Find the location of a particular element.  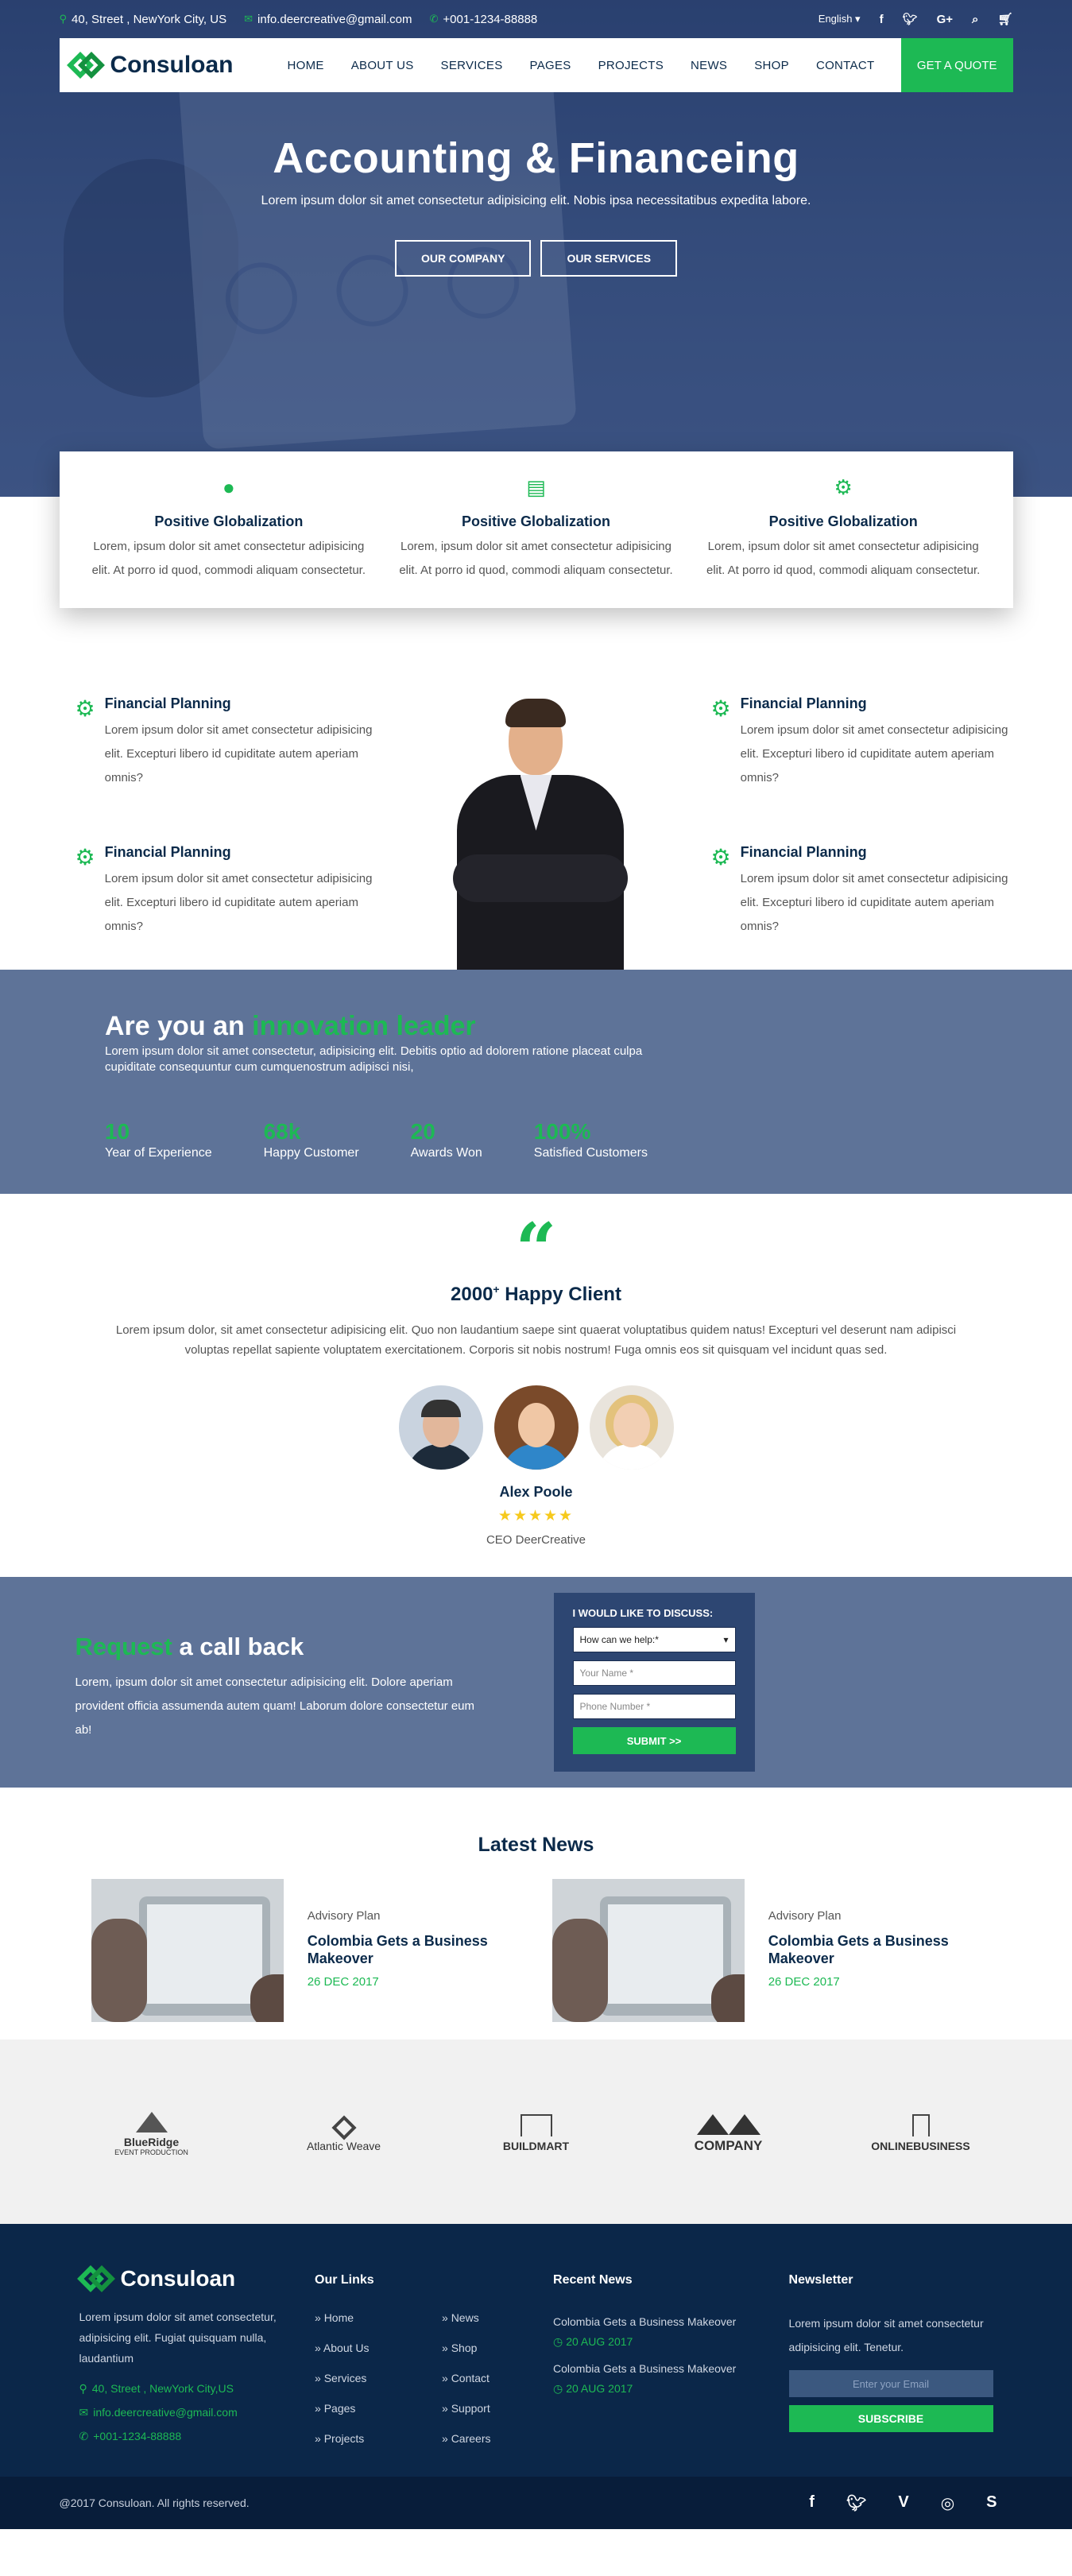

client-avatars is located at coordinates (536, 1427).